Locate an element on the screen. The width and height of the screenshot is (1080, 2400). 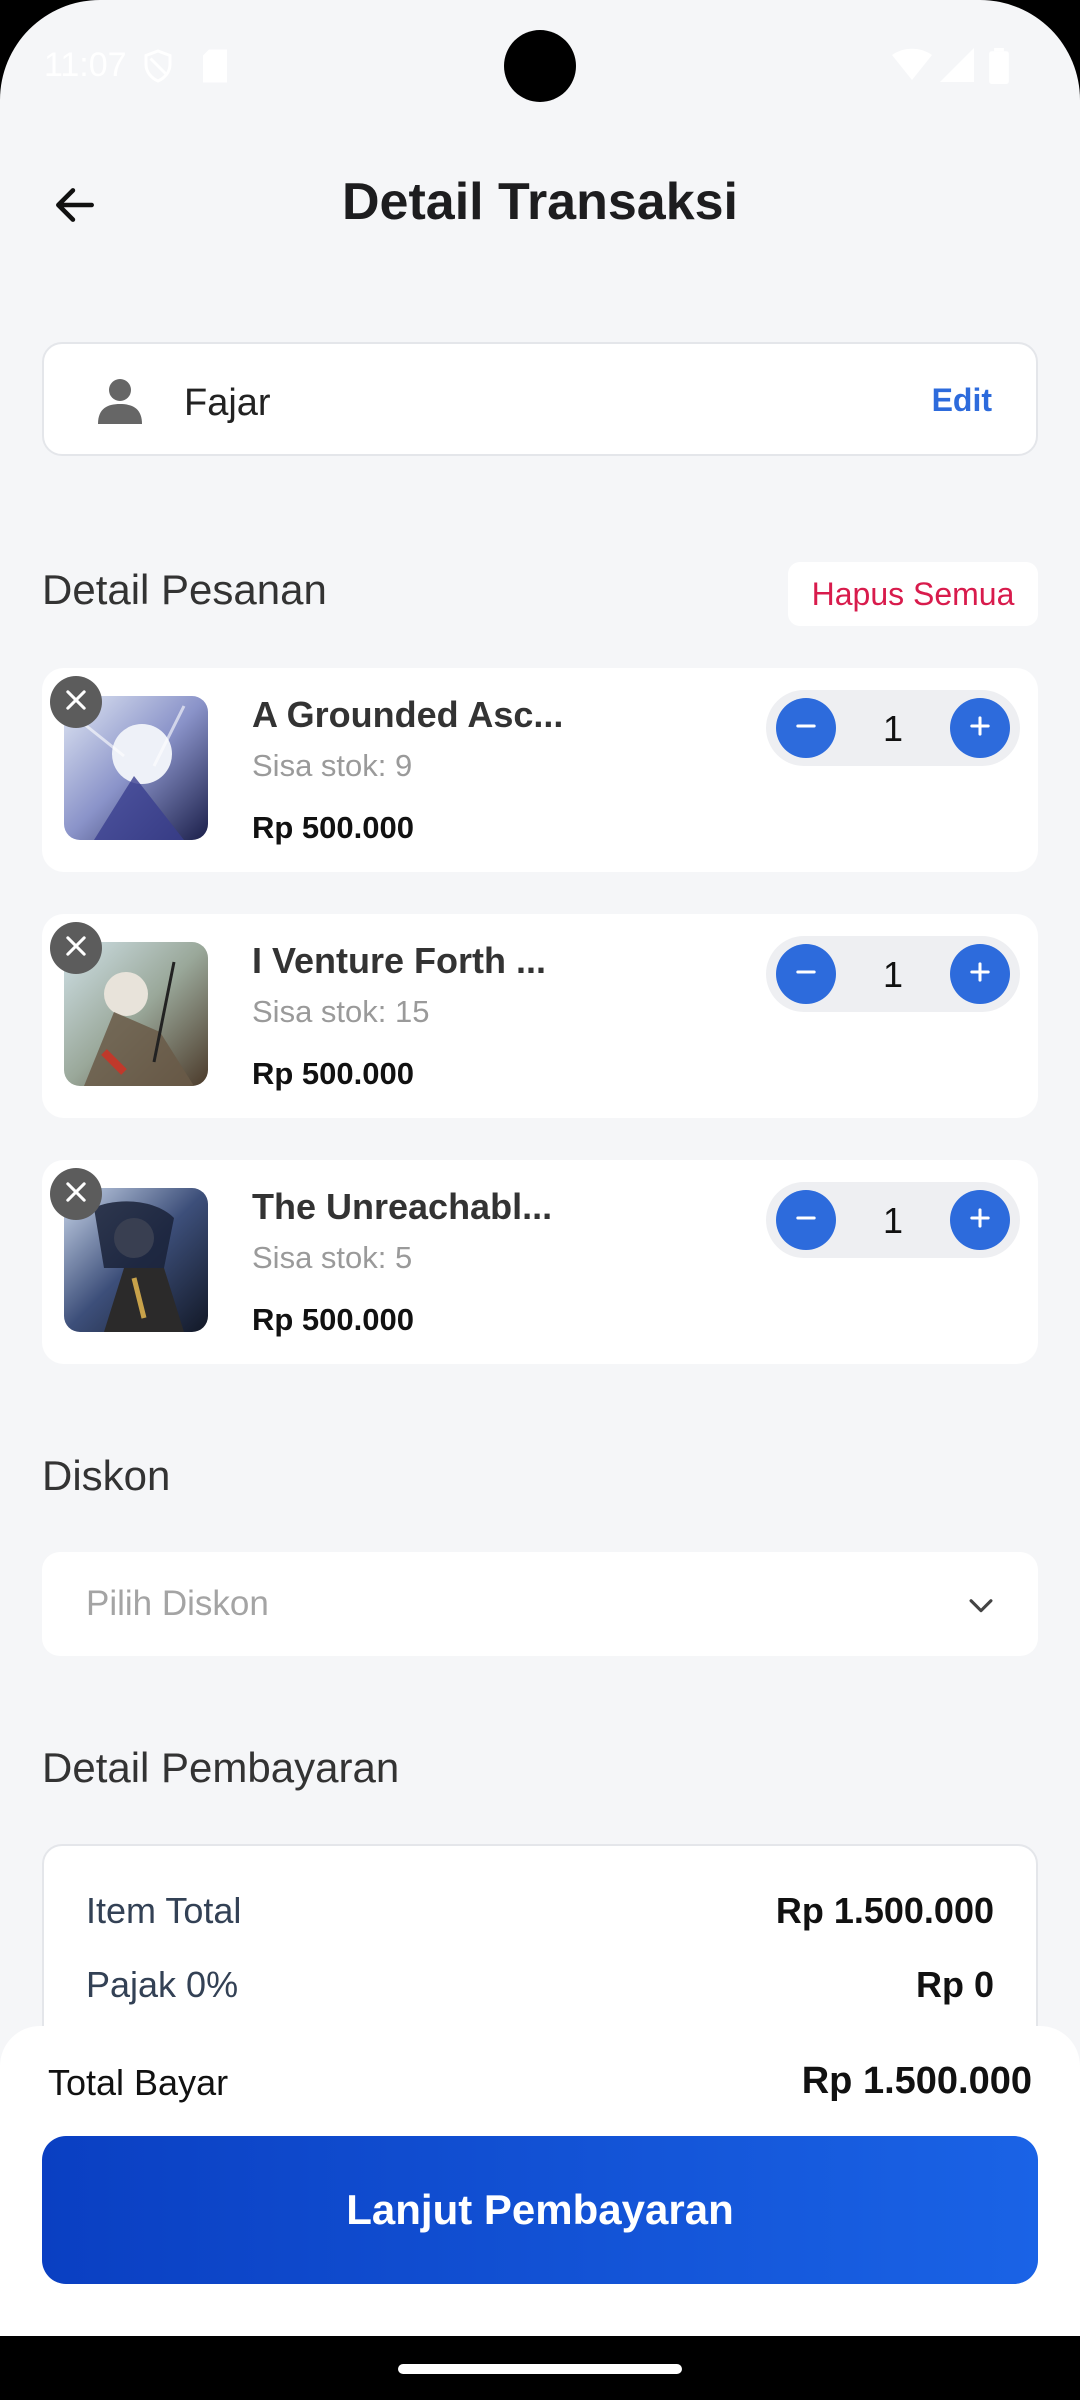
home-indicator is located at coordinates (540, 2369).